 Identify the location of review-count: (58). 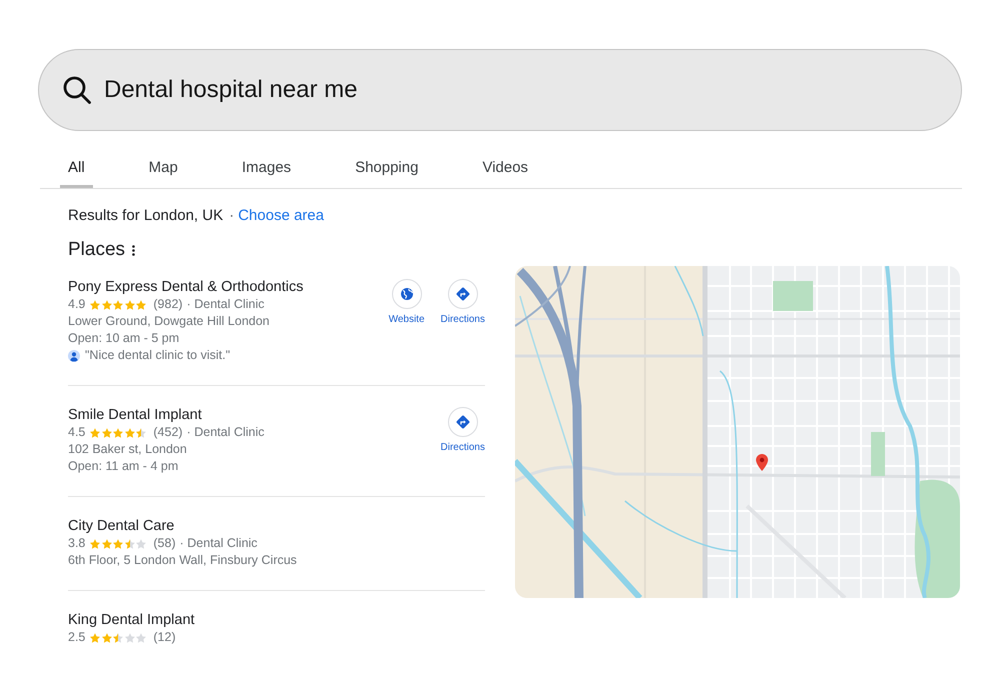
(164, 543).